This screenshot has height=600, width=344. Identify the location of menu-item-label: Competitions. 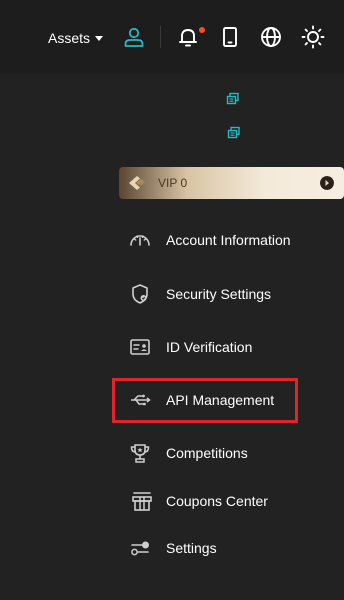
(207, 453).